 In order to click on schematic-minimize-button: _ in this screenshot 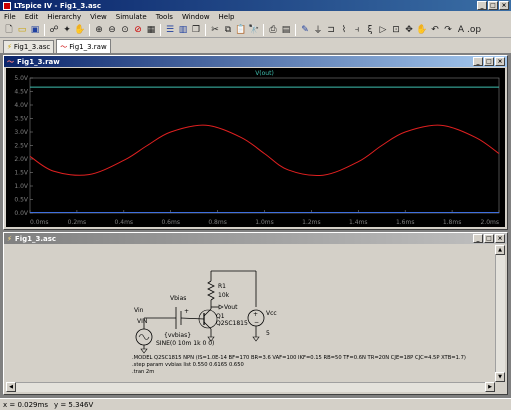, I will do `click(478, 238)`.